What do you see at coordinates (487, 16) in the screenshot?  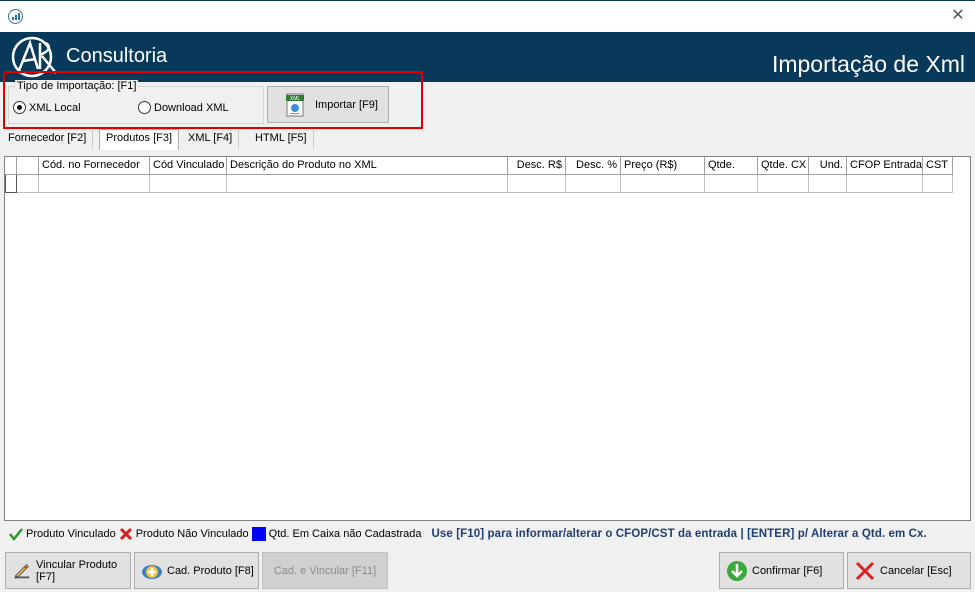 I see `title-bar: ✕` at bounding box center [487, 16].